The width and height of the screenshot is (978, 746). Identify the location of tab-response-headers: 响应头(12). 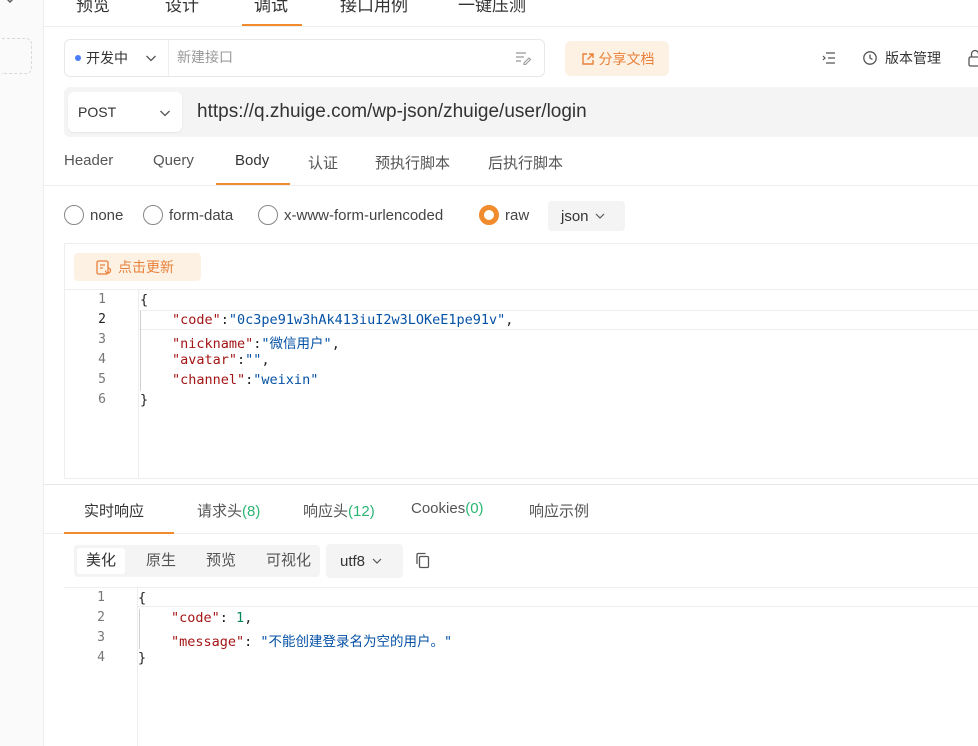
(339, 510).